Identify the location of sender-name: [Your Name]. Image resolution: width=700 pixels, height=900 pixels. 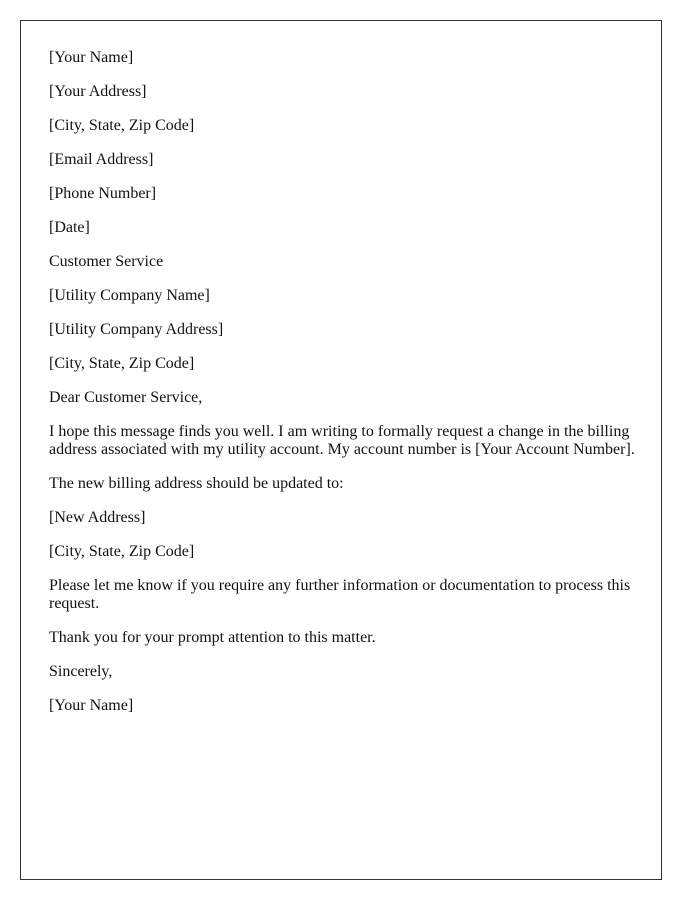
(91, 57).